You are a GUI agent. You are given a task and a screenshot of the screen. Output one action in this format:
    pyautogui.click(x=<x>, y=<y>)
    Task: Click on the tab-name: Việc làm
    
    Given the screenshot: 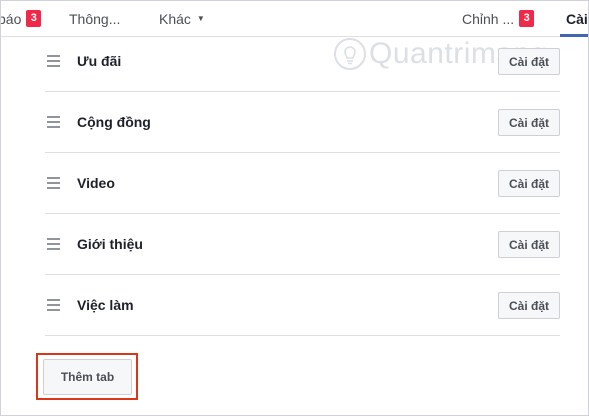 What is the action you would take?
    pyautogui.click(x=105, y=305)
    